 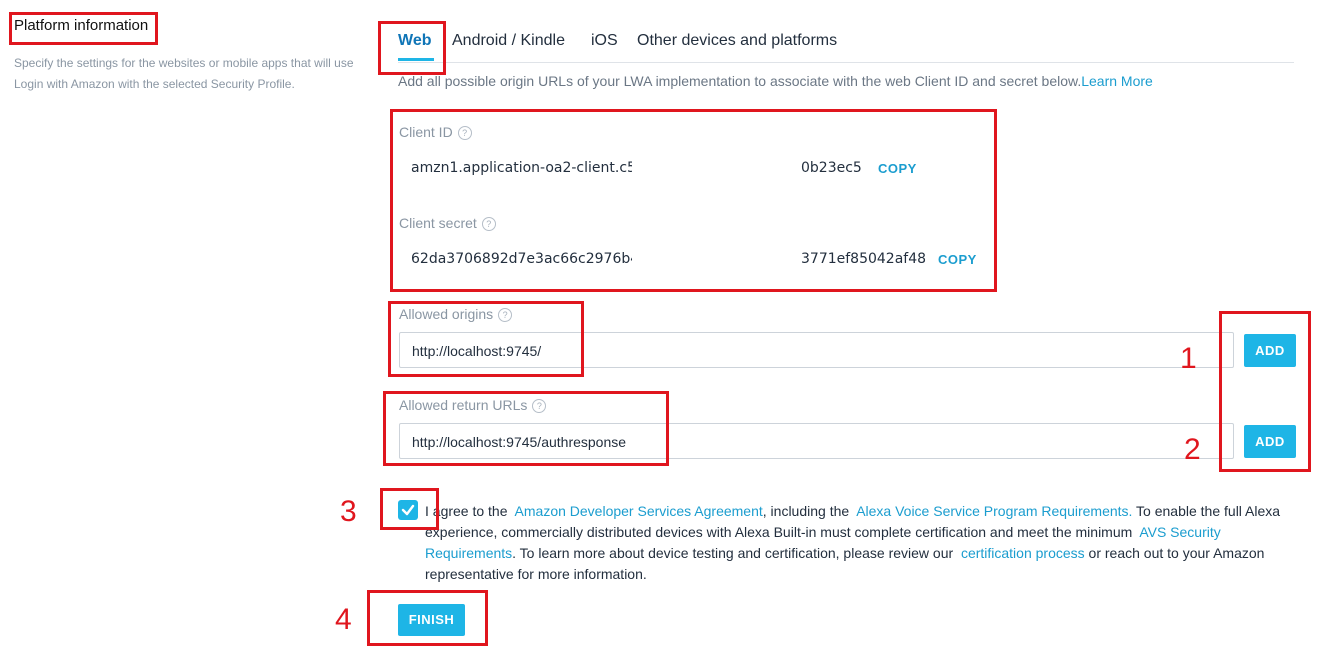 I want to click on tab-other-devices: Other devices and platforms, so click(x=737, y=41).